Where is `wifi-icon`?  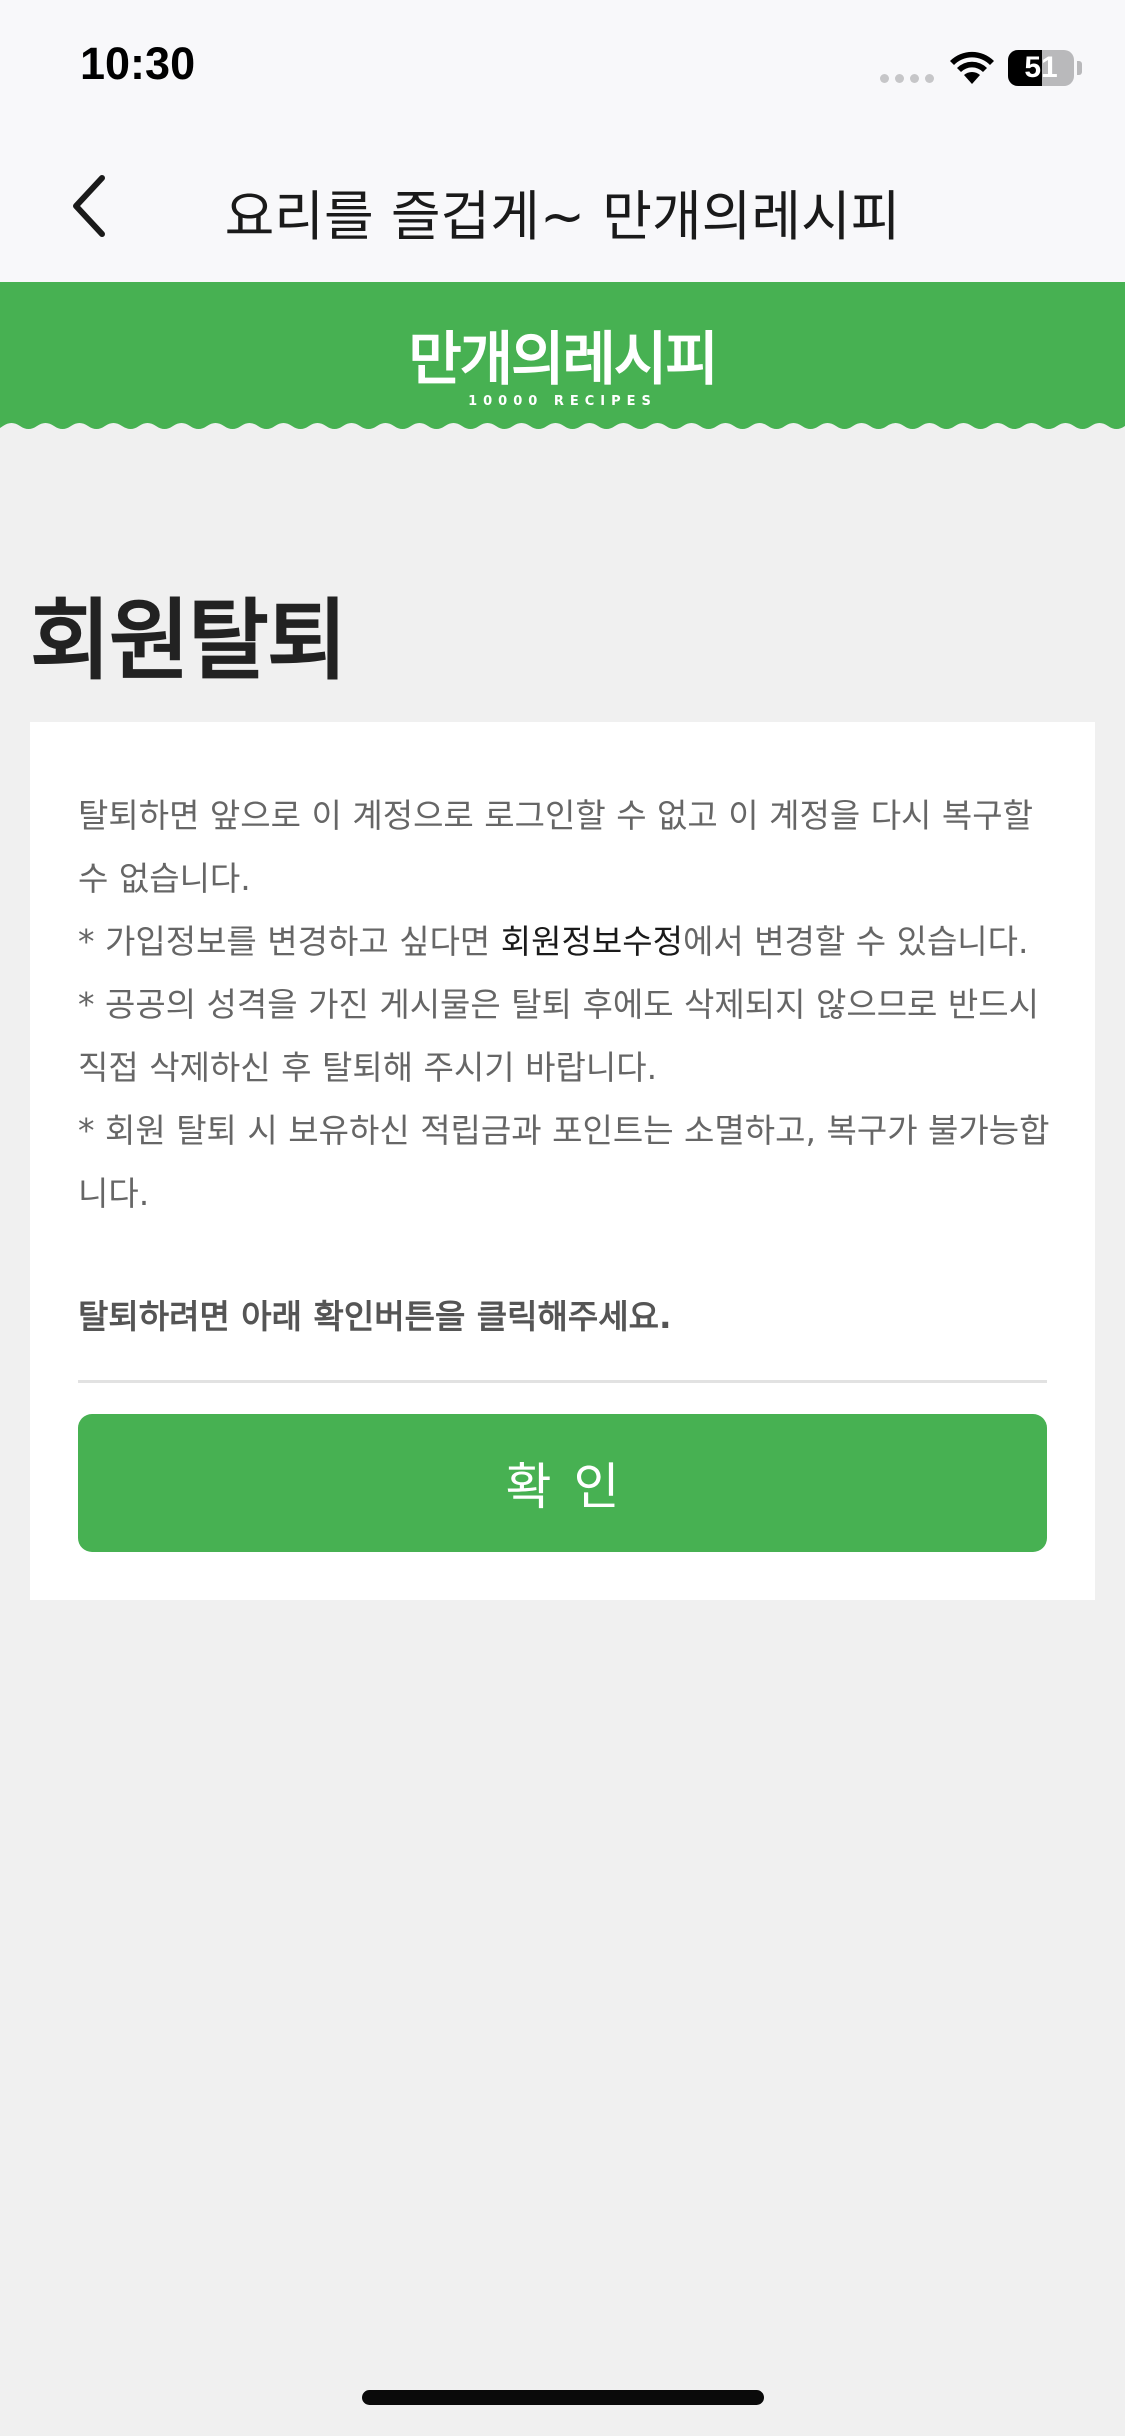
wifi-icon is located at coordinates (972, 67).